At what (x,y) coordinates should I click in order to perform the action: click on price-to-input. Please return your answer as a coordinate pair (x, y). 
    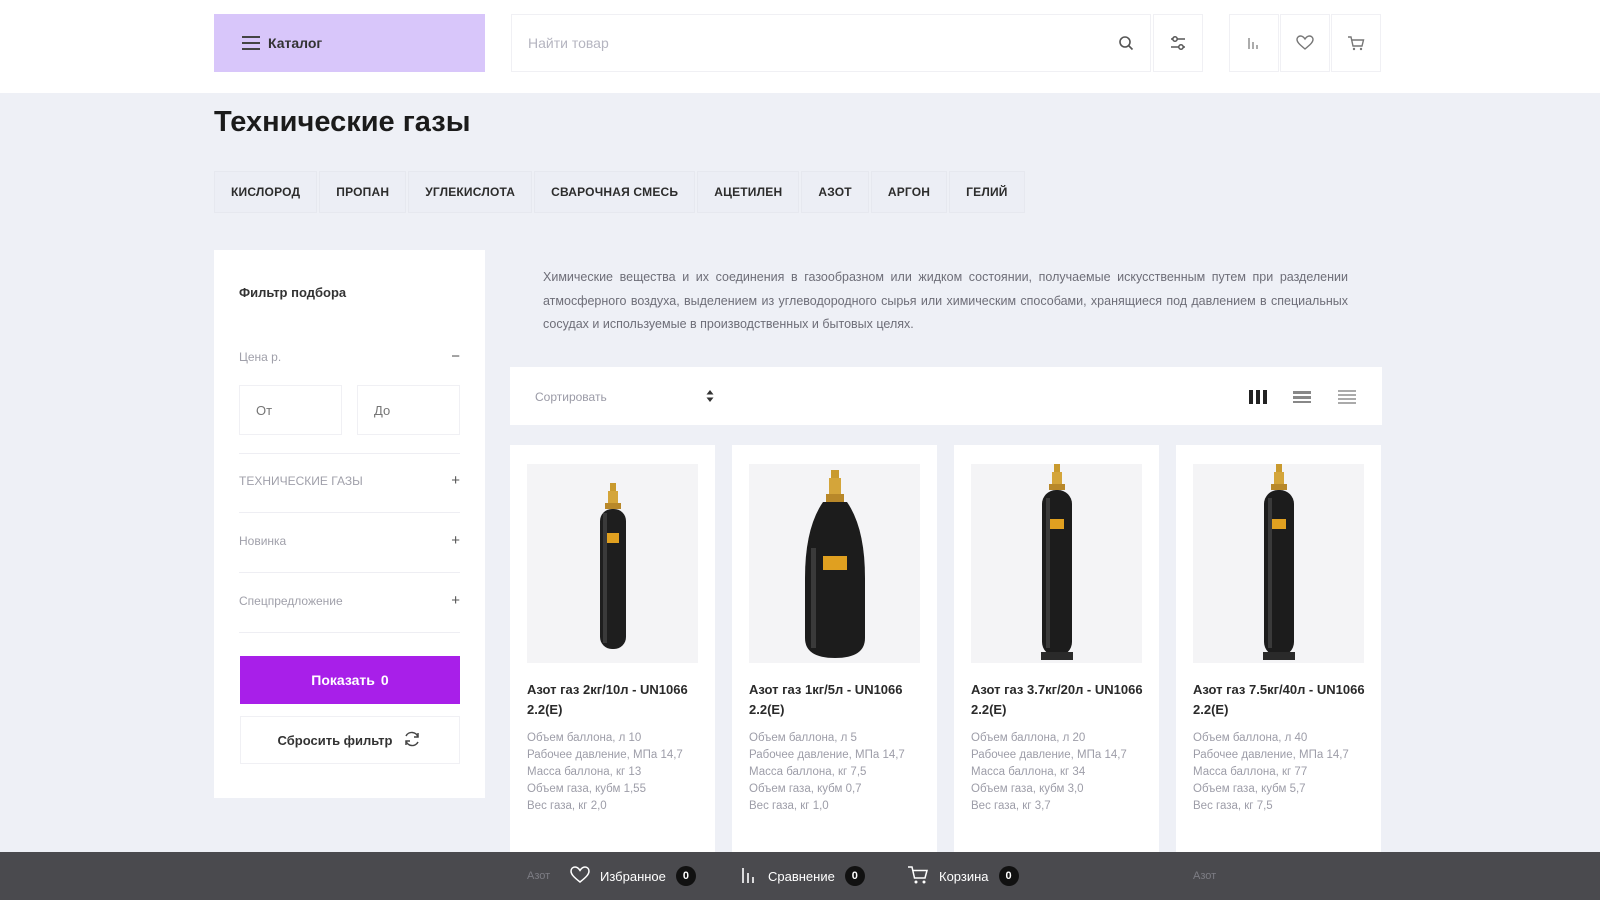
    Looking at the image, I should click on (408, 410).